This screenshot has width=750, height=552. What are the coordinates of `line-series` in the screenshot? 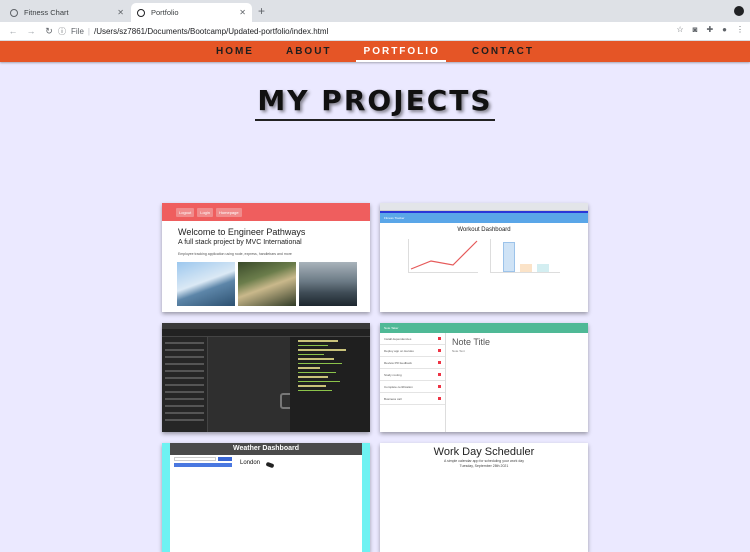 It's located at (444, 255).